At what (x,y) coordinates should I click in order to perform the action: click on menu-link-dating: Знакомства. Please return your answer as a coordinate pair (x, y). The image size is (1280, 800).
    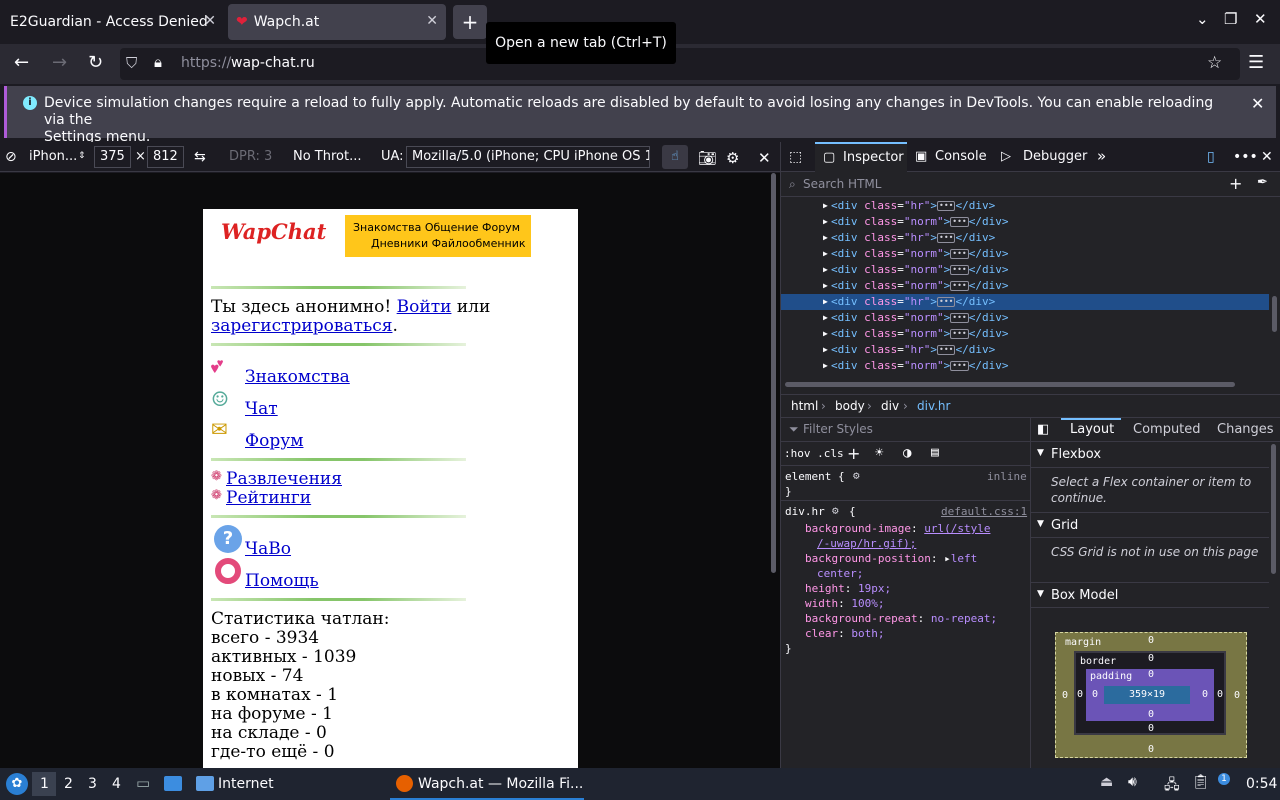
    Looking at the image, I should click on (297, 377).